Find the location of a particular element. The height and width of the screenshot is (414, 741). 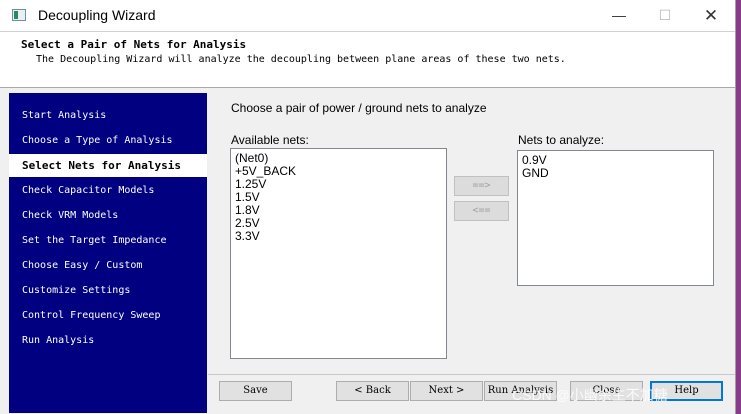

step-set-target-impedance: Set the Target Impedance is located at coordinates (108, 240).